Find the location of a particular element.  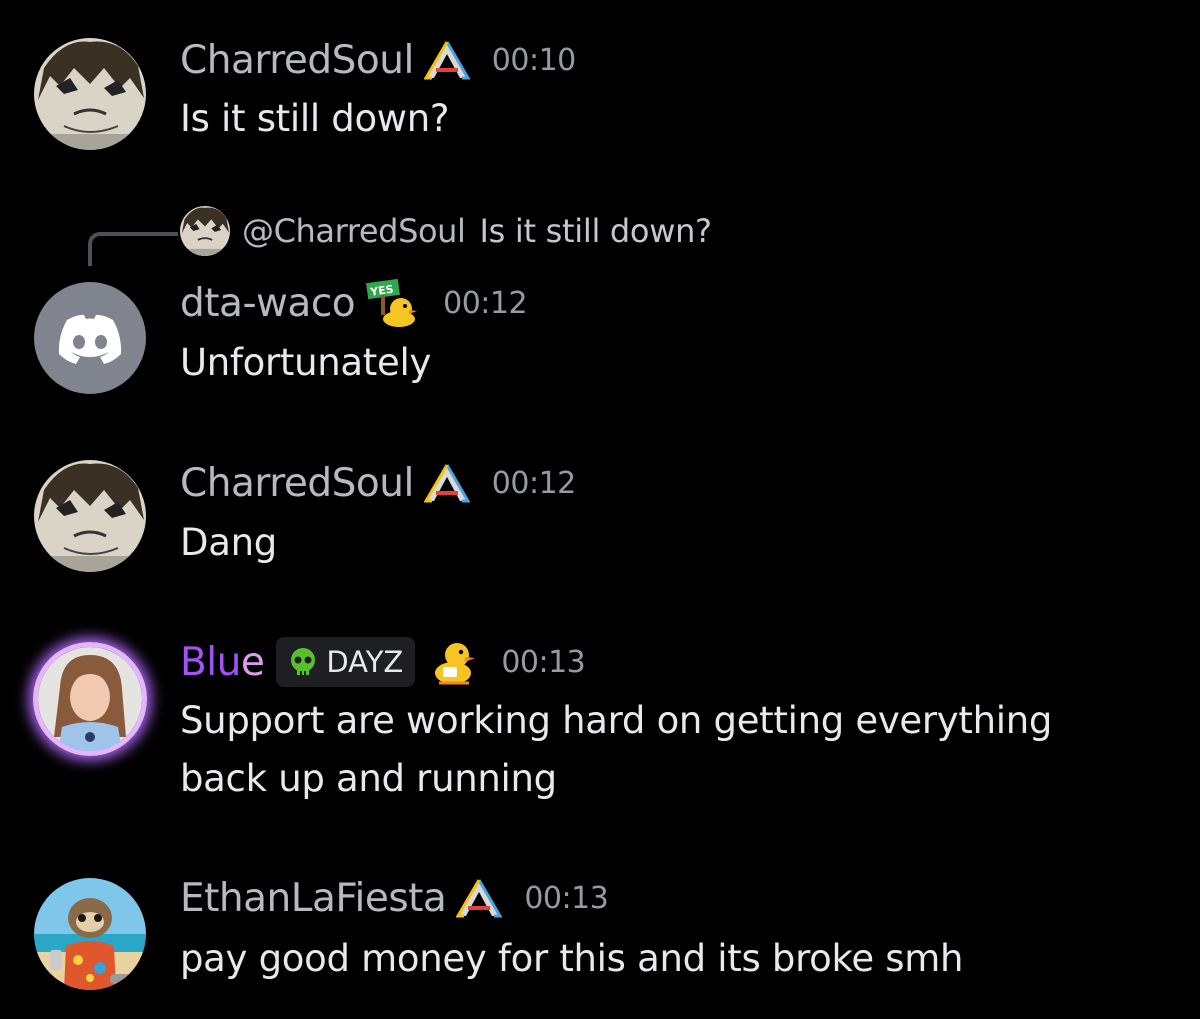

reply-connector is located at coordinates (133, 249).